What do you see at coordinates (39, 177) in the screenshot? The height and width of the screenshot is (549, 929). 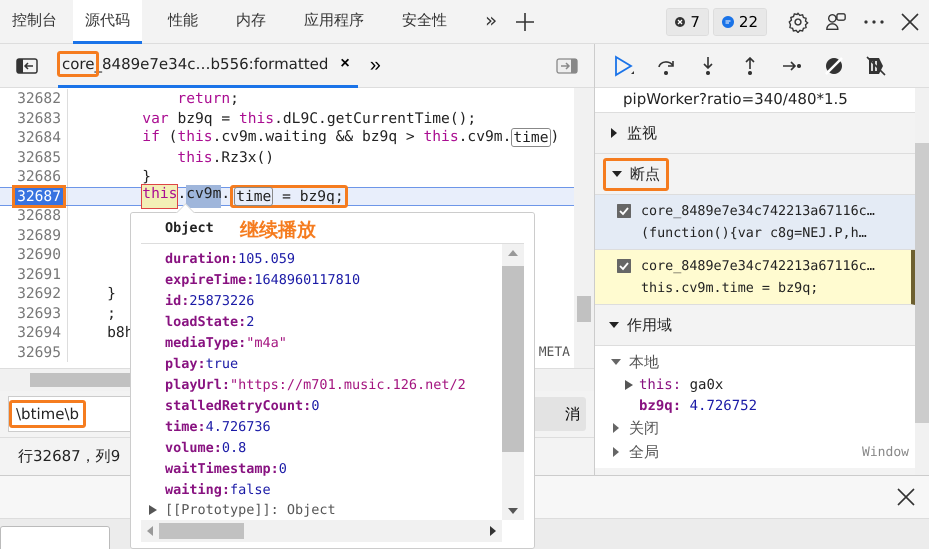 I see `line-number: 32686` at bounding box center [39, 177].